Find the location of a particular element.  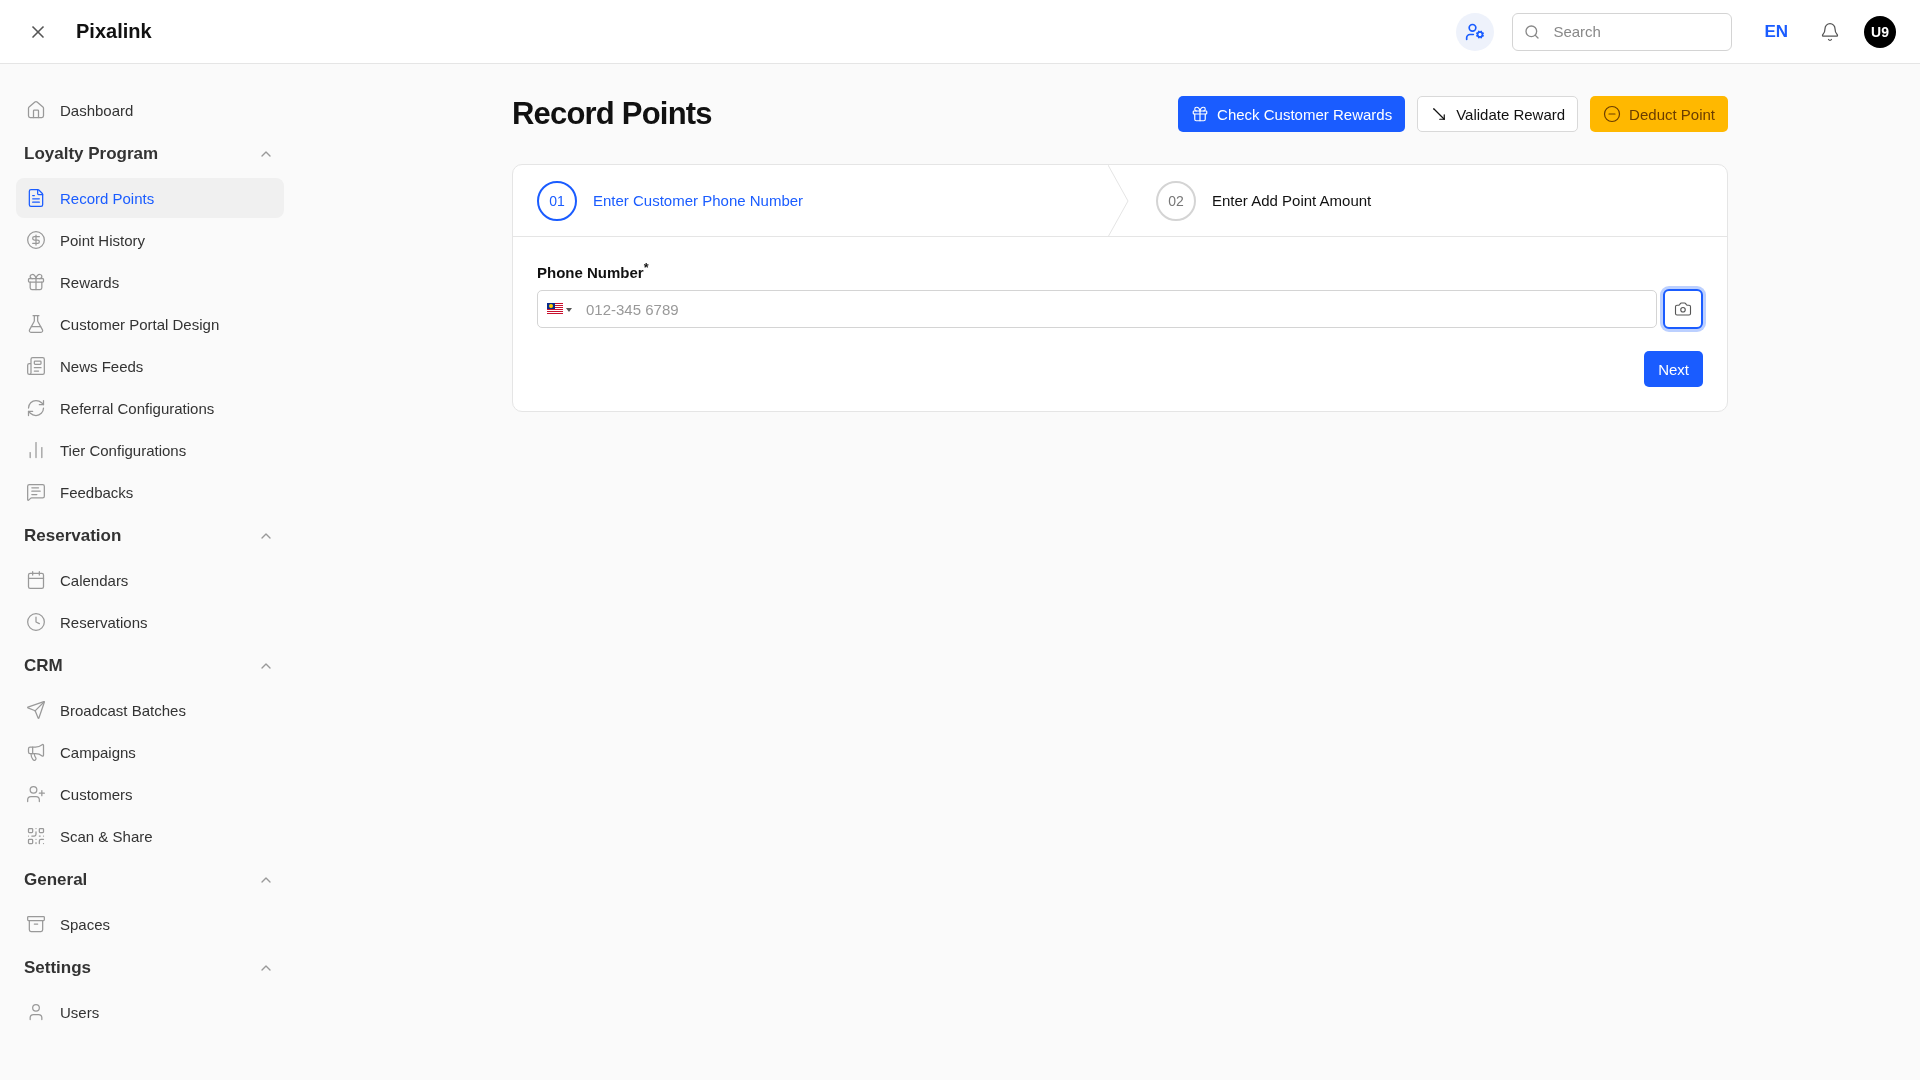

sidebar-item: Customers is located at coordinates (150, 794).